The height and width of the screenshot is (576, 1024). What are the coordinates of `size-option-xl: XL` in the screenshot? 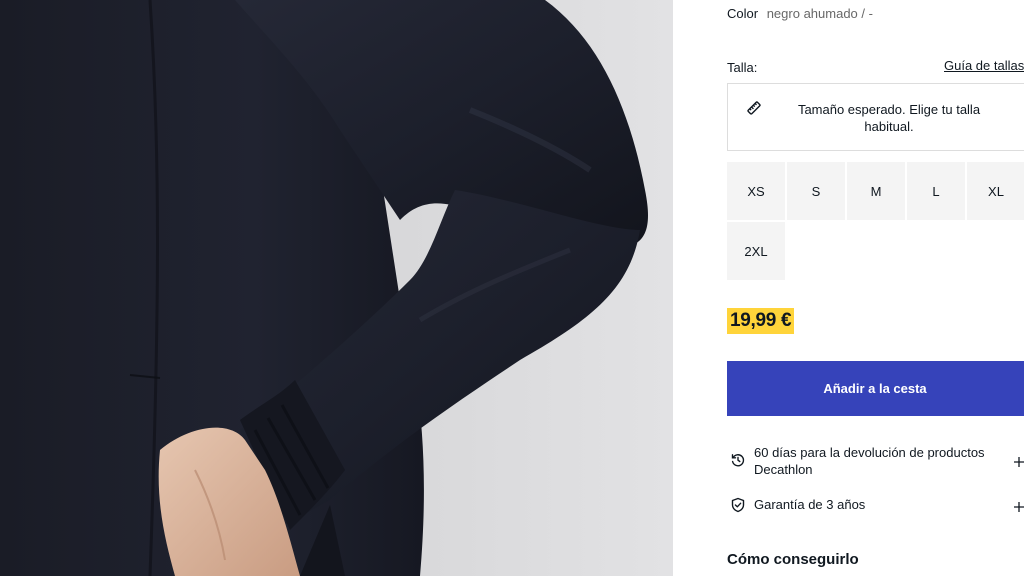 It's located at (995, 191).